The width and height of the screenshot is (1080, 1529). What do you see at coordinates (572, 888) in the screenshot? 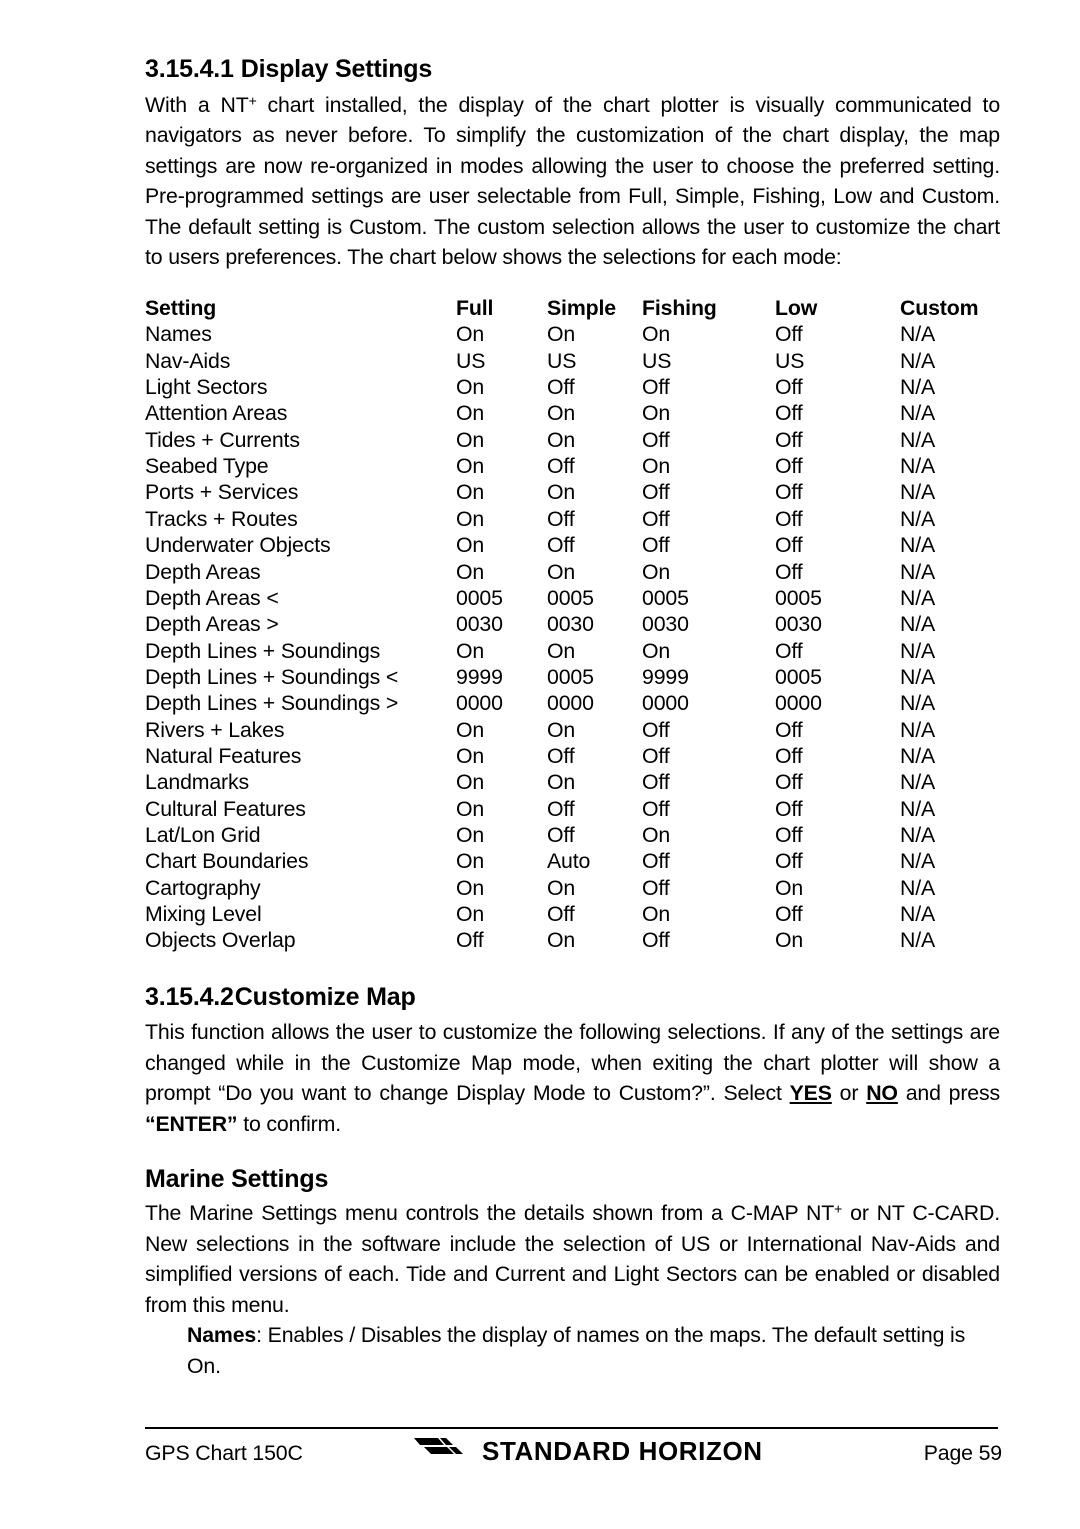
I see `table-row: Cartography On On Off On N/A` at bounding box center [572, 888].